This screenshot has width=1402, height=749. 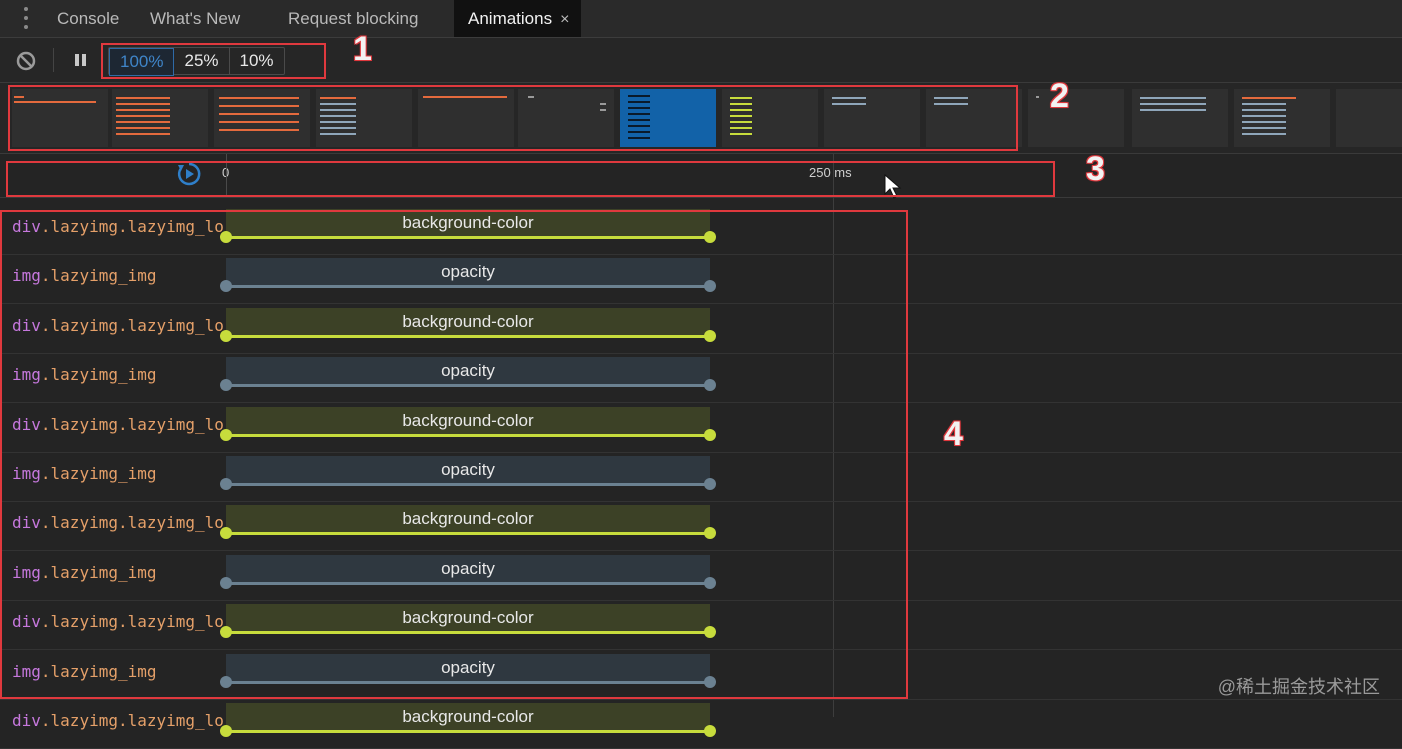 What do you see at coordinates (710, 731) in the screenshot?
I see `keyframe-end-handle` at bounding box center [710, 731].